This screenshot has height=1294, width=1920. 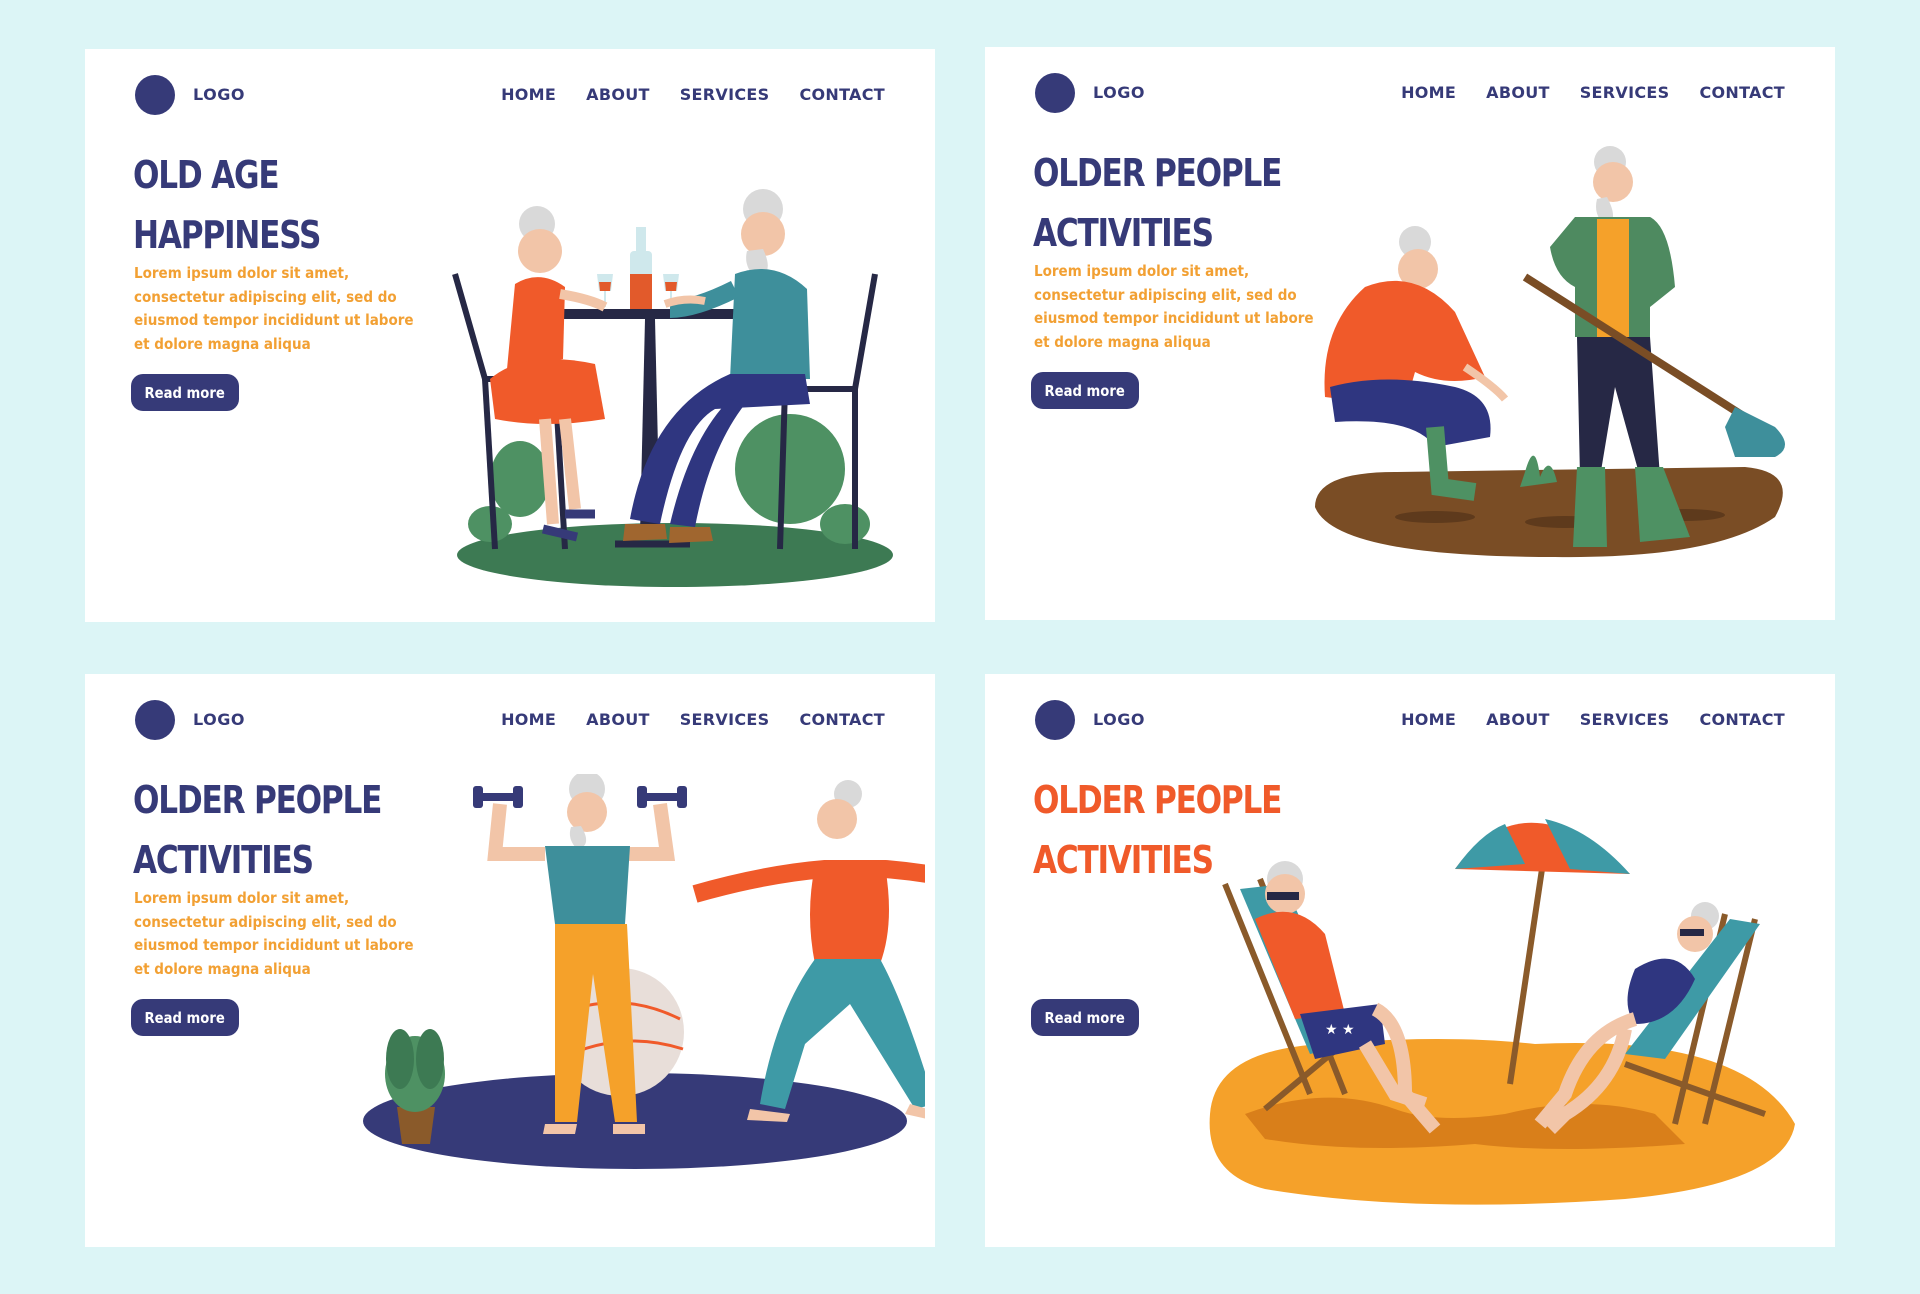 I want to click on title-line-1: OLD AGE, so click(x=206, y=175).